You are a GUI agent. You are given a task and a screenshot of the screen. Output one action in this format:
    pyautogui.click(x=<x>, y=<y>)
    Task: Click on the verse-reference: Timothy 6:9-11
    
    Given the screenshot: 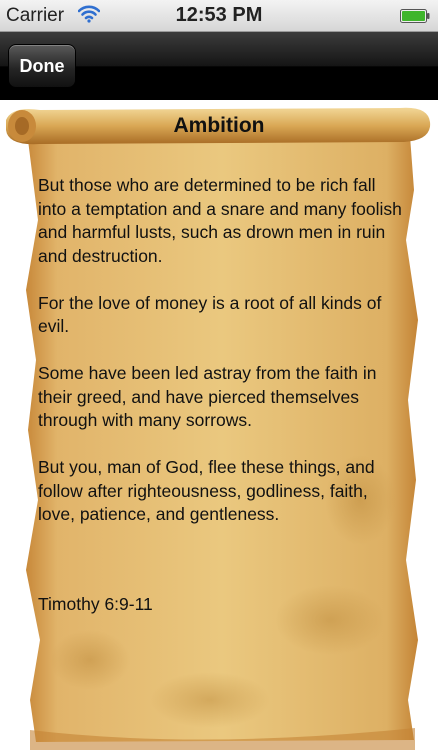 What is the action you would take?
    pyautogui.click(x=95, y=604)
    